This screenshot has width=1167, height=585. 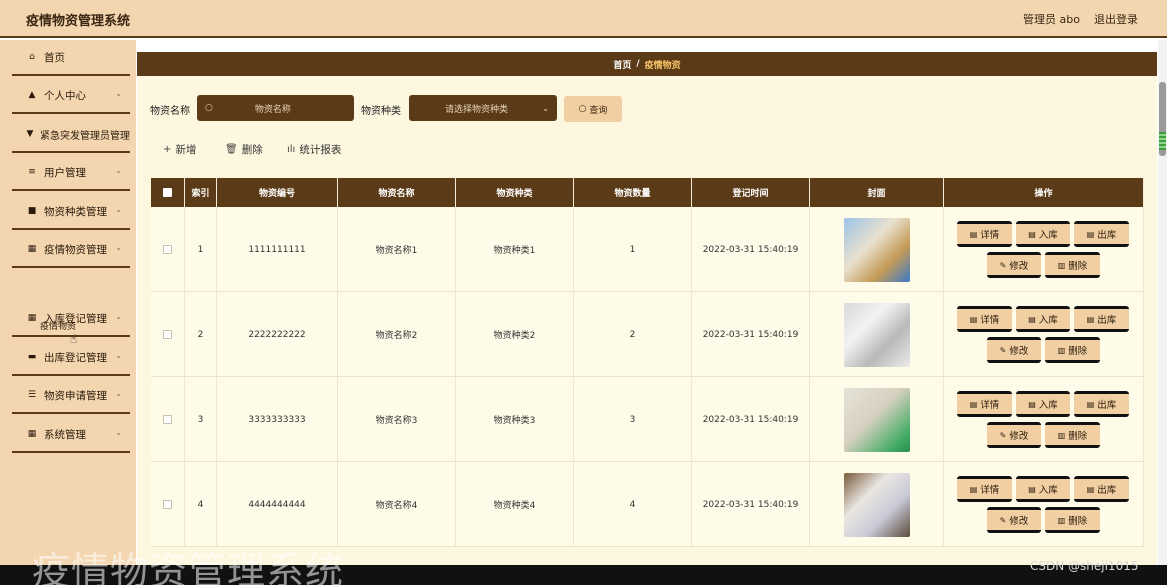 I want to click on sidebar-item-5: ▦ 疫情物资管理 ⌄, so click(x=71, y=250).